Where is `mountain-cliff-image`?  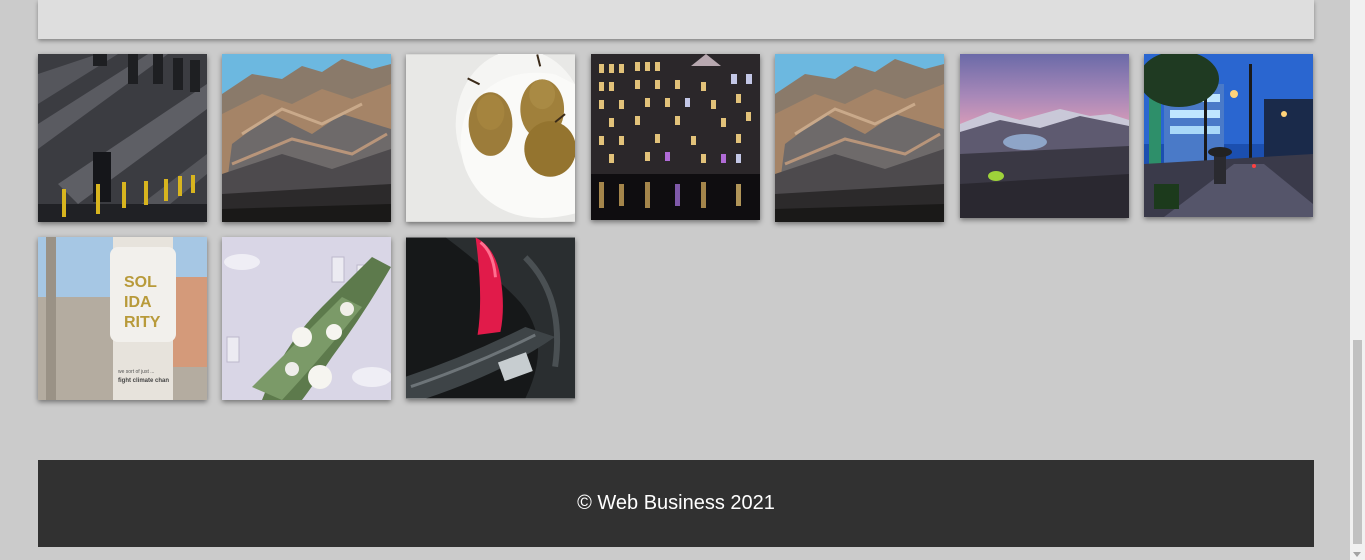
mountain-cliff-image is located at coordinates (306, 138).